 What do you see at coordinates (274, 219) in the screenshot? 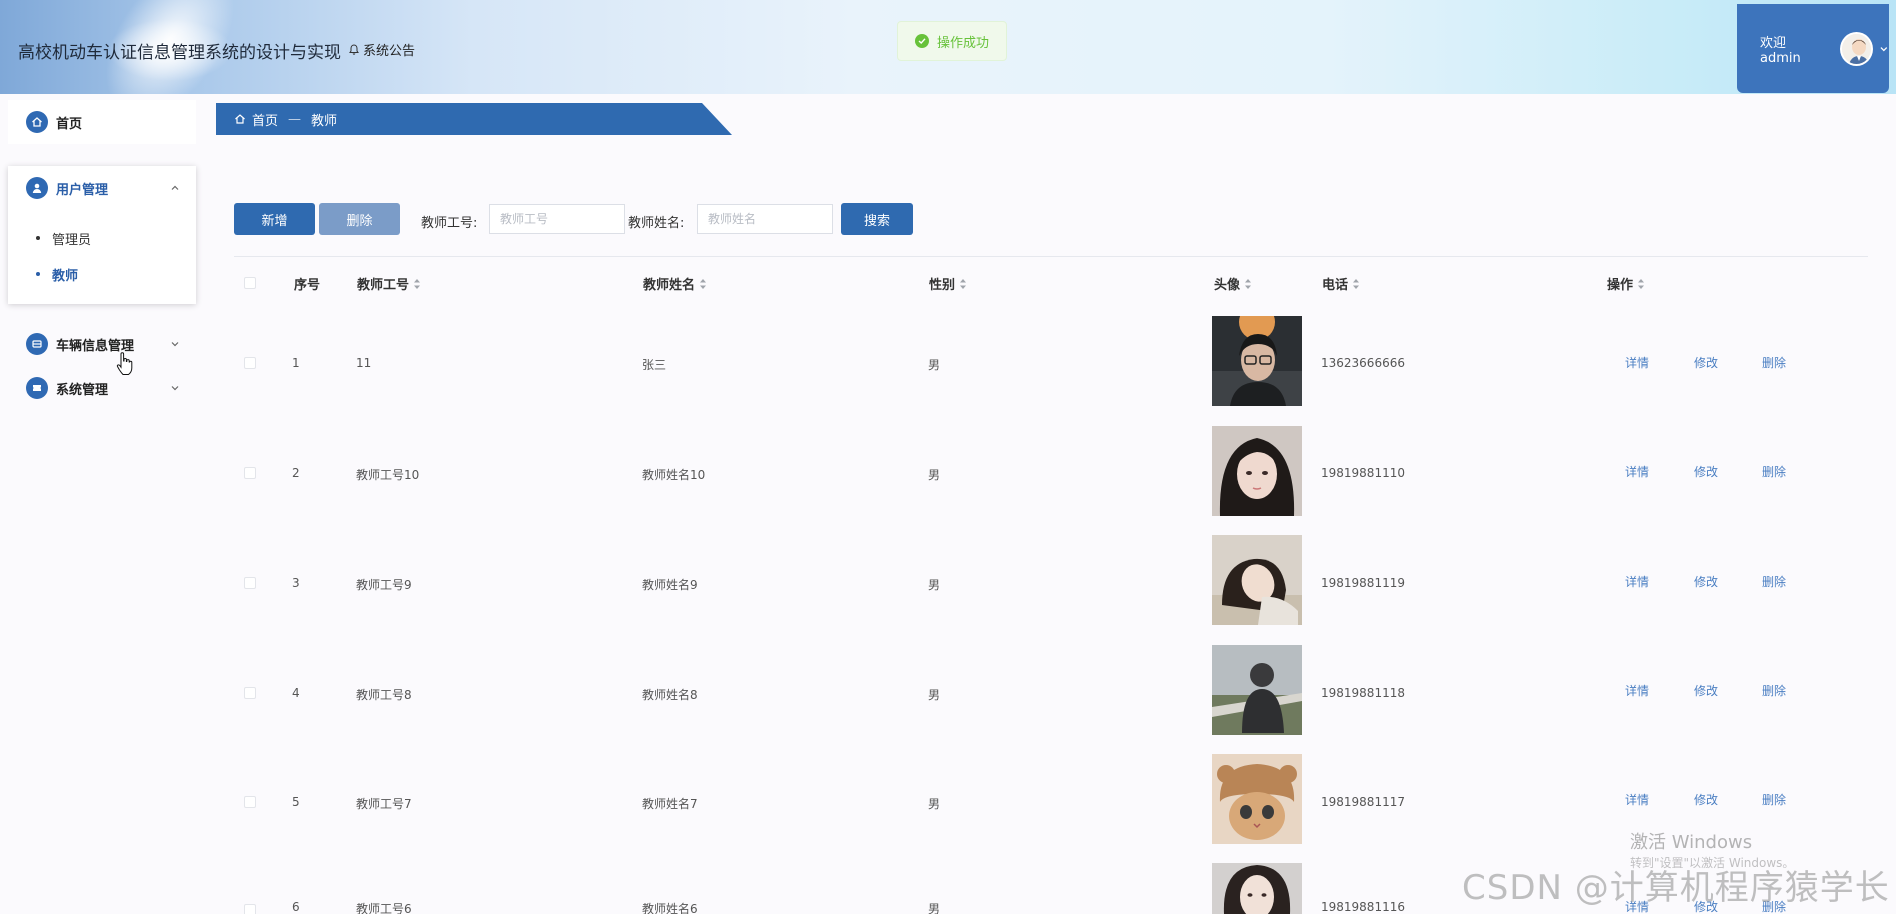
I see `add-button: 新增` at bounding box center [274, 219].